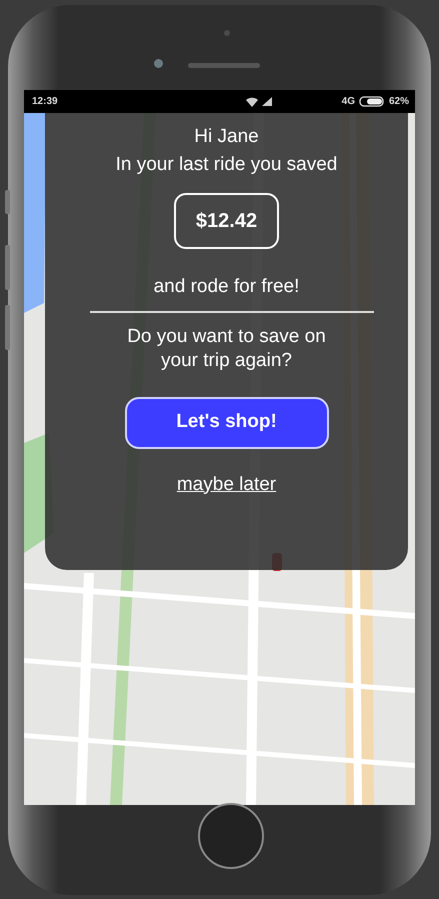 The width and height of the screenshot is (439, 899). Describe the element at coordinates (227, 33) in the screenshot. I see `sensor-icon` at that location.